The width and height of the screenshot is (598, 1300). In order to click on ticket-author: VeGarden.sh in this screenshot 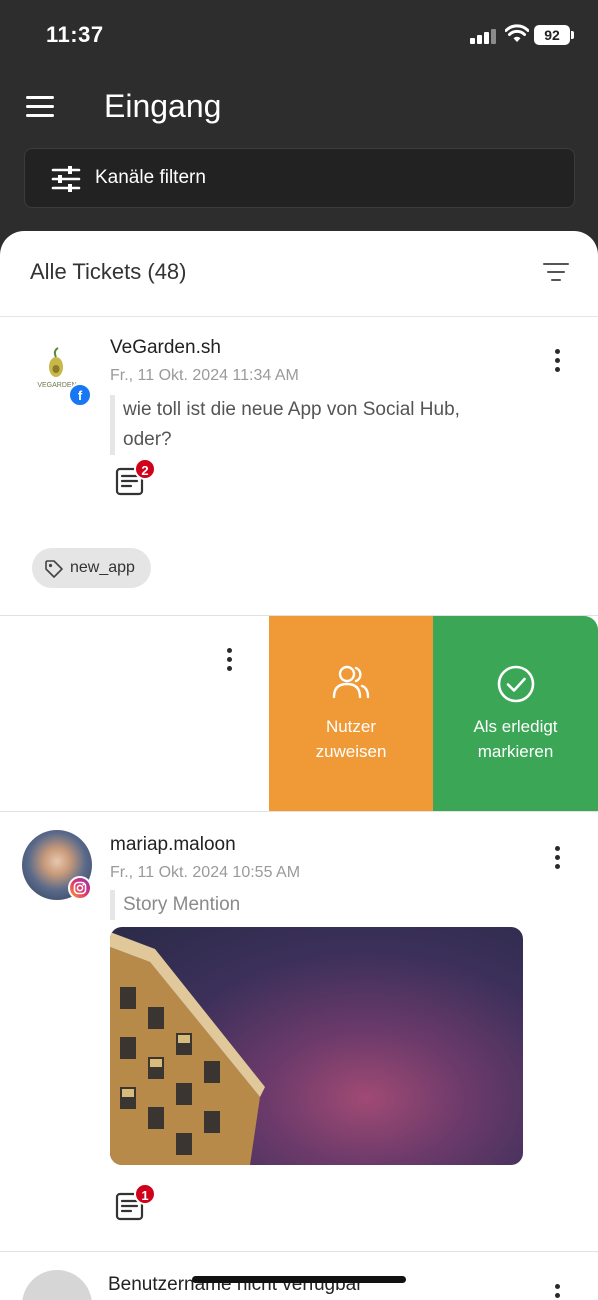, I will do `click(165, 347)`.